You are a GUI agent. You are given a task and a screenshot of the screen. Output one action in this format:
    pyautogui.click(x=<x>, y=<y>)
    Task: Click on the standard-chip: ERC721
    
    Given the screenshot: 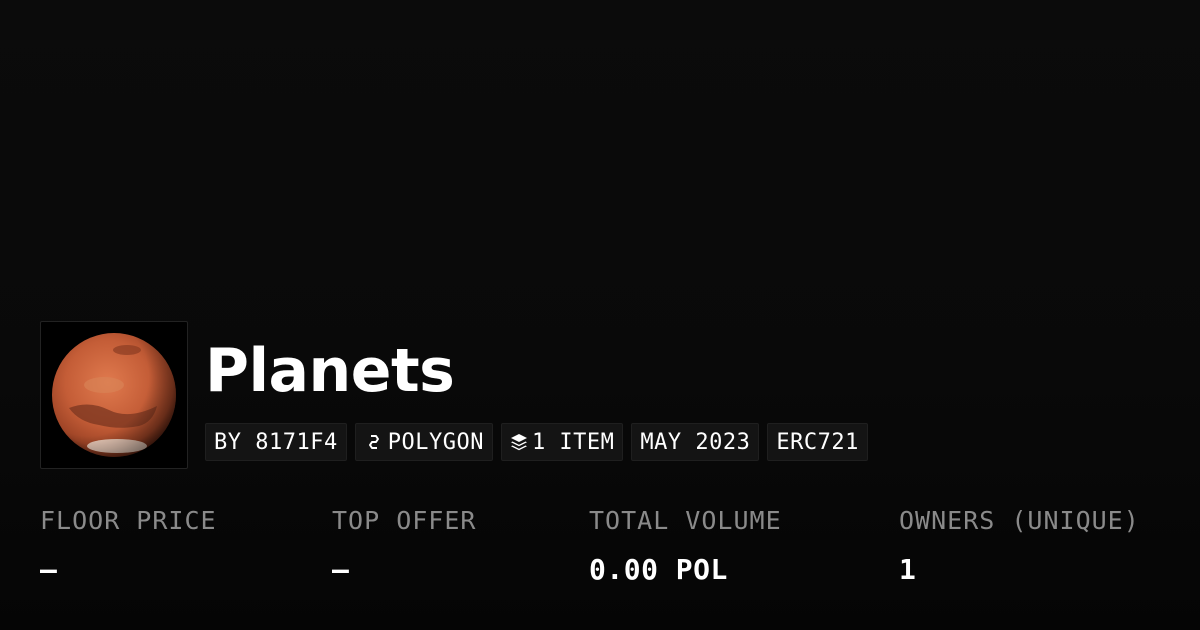 What is the action you would take?
    pyautogui.click(x=817, y=442)
    